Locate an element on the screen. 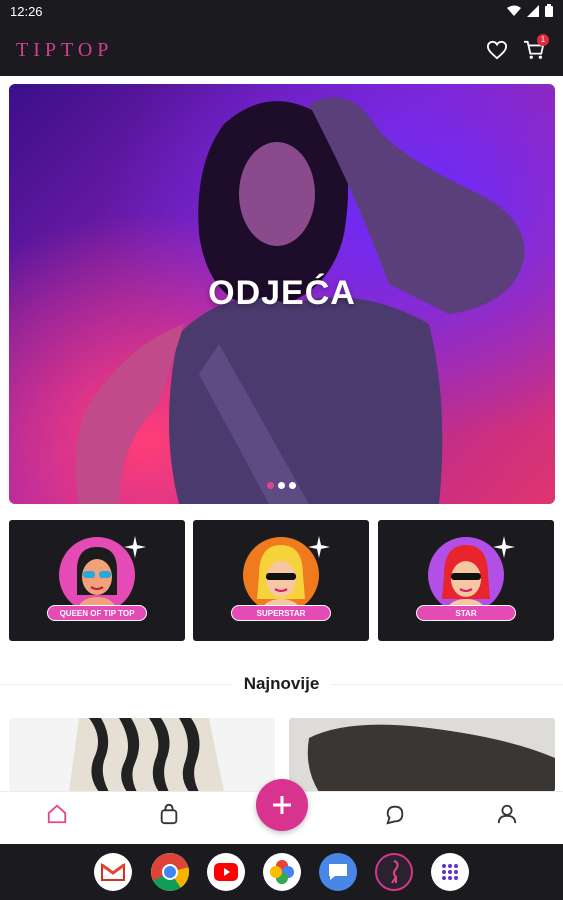 Image resolution: width=563 pixels, height=900 pixels. gmail-icon is located at coordinates (113, 872).